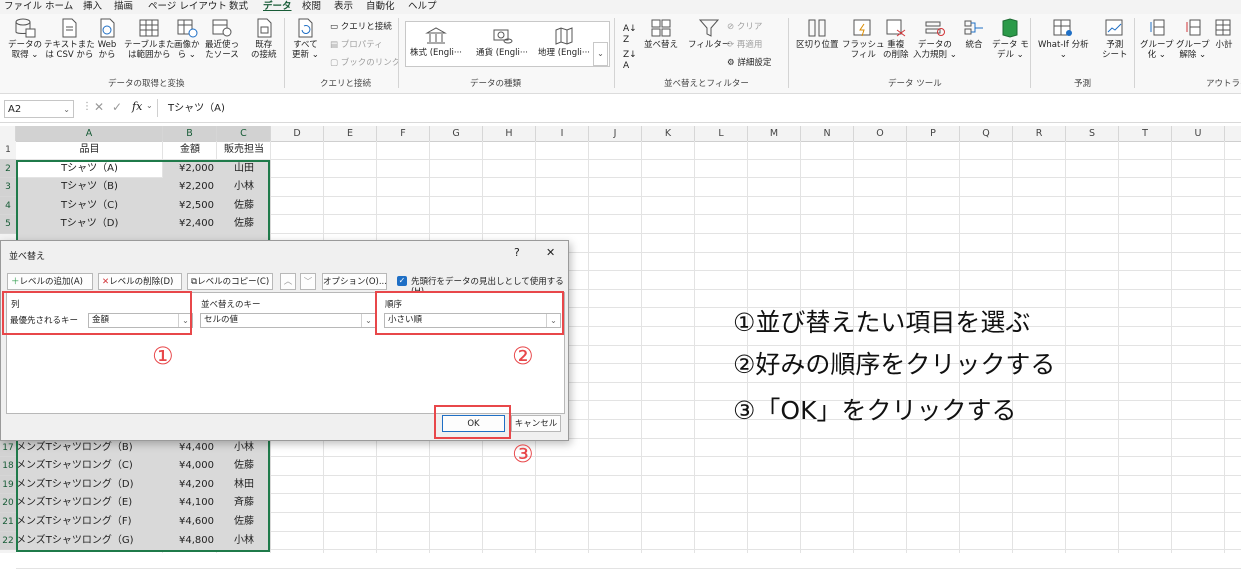 The width and height of the screenshot is (1241, 569). What do you see at coordinates (896, 39) in the screenshot?
I see `remove-duplicates-button: 重複 の削除` at bounding box center [896, 39].